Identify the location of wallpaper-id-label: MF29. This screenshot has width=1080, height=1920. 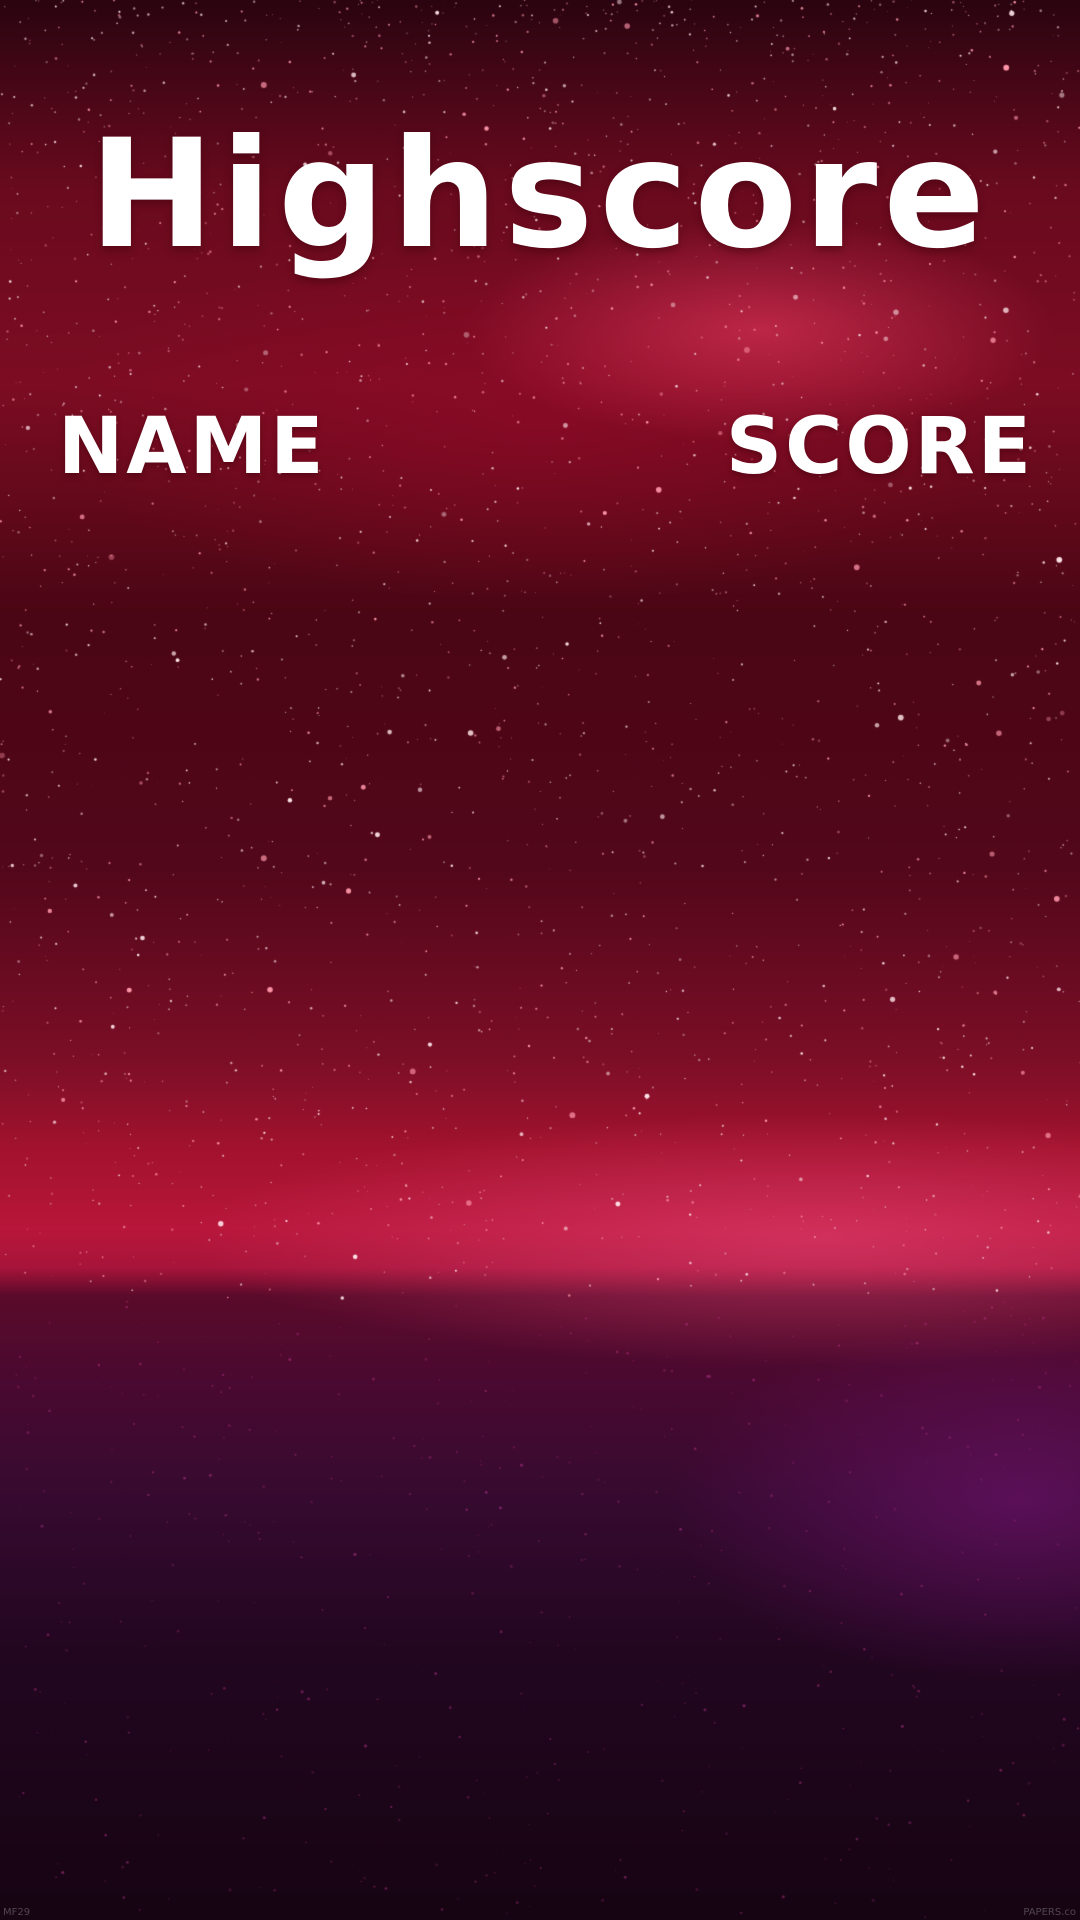
(17, 1912).